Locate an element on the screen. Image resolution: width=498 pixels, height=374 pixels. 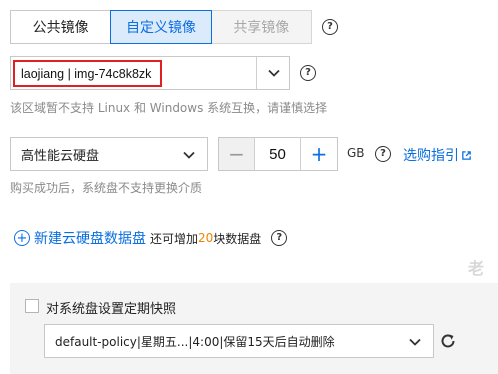
add-circle-icon: + is located at coordinates (22, 238).